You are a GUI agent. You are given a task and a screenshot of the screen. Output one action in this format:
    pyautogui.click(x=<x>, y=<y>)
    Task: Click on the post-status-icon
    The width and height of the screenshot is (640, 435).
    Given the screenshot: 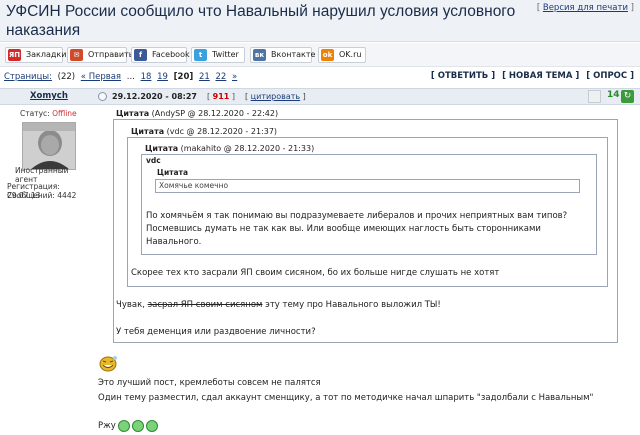 What is the action you would take?
    pyautogui.click(x=102, y=96)
    